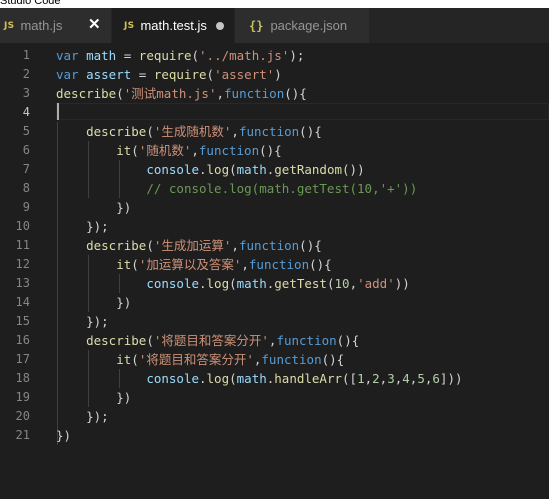  I want to click on code-line: 11 describe('生成加运算',function(){, so click(274, 245).